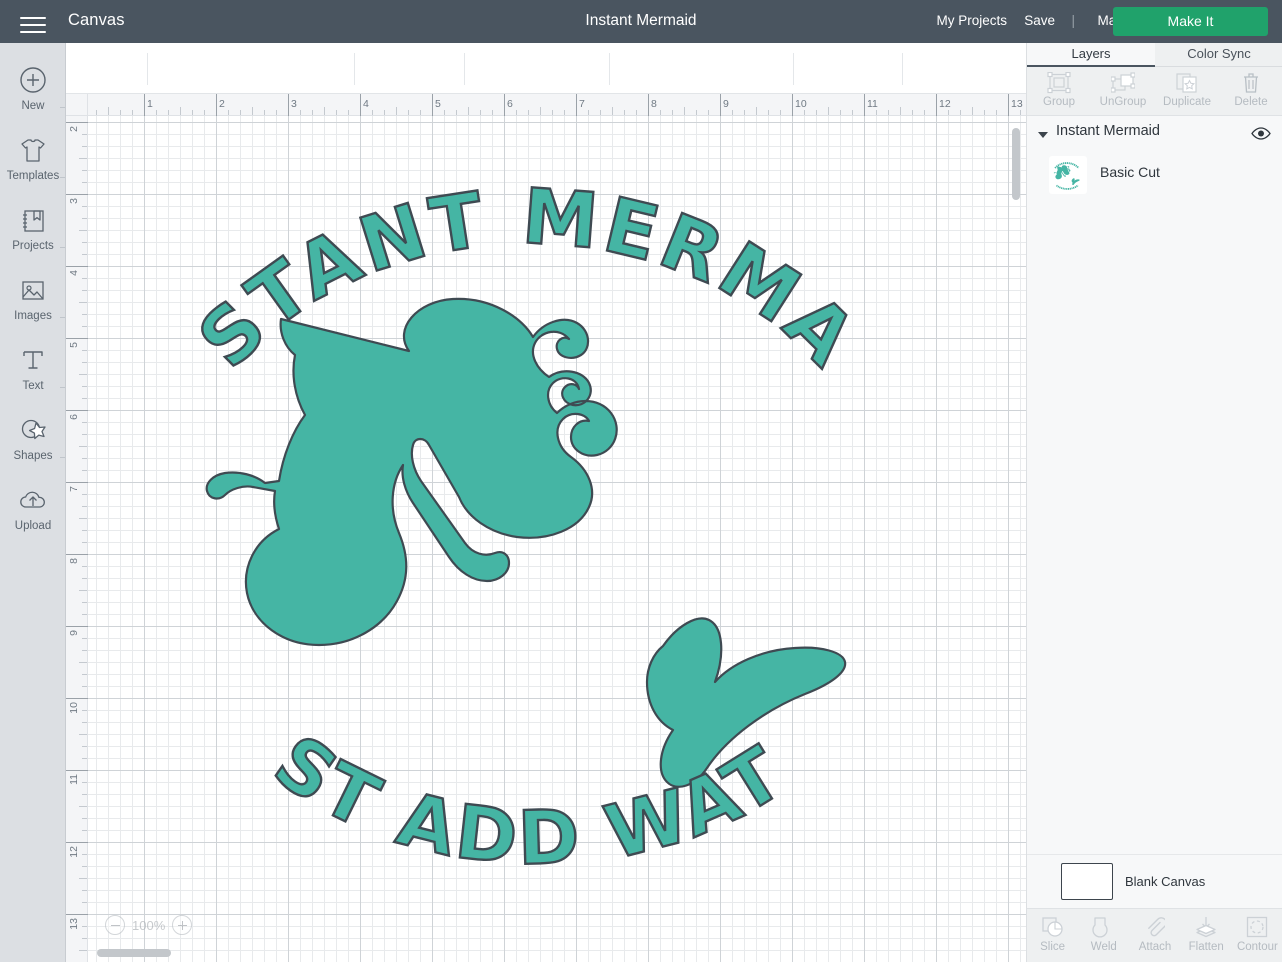 Image resolution: width=1282 pixels, height=962 pixels. What do you see at coordinates (1059, 83) in the screenshot?
I see `group-icon` at bounding box center [1059, 83].